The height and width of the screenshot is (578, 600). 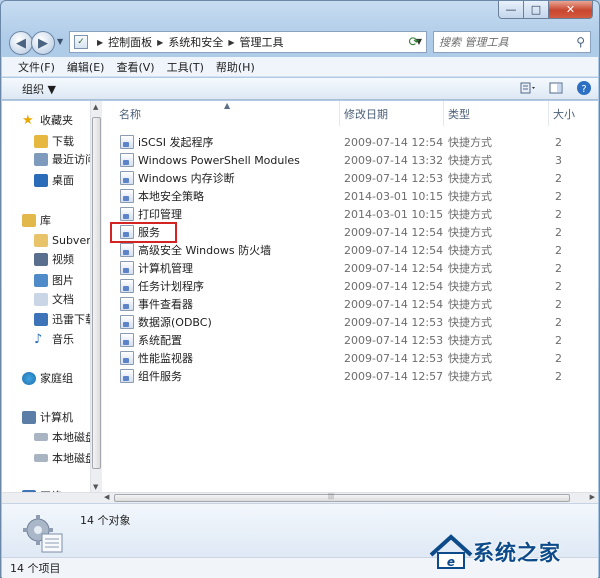 I want to click on control-panel-icon: ✓, so click(x=81, y=42).